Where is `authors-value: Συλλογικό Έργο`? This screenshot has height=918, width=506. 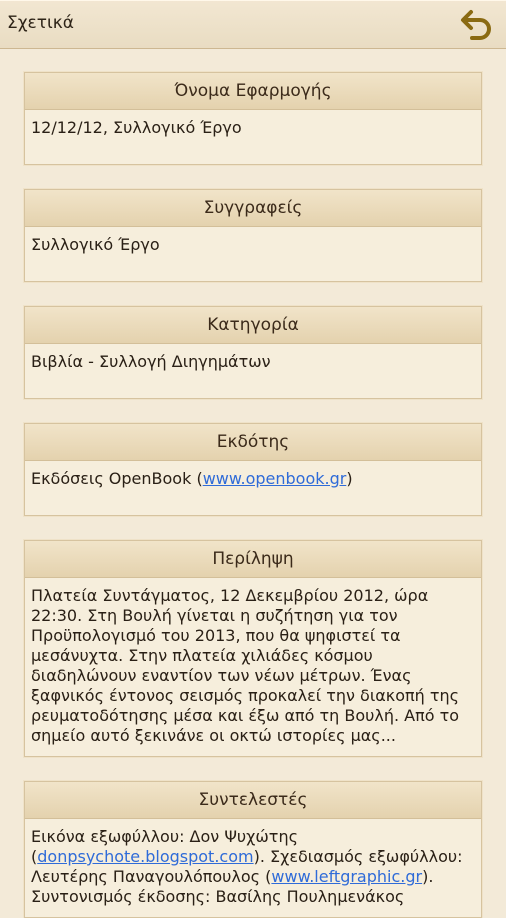 authors-value: Συλλογικό Έργο is located at coordinates (95, 244).